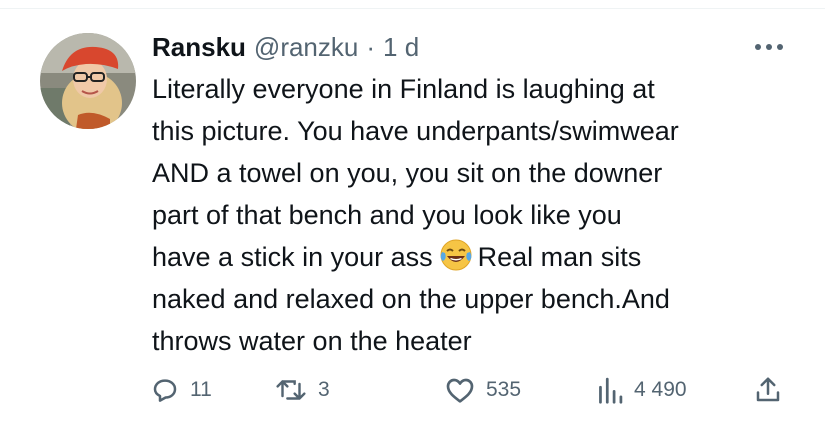  Describe the element at coordinates (411, 299) in the screenshot. I see `tweet-text-line: naked and relaxed on the upper bench.And` at that location.